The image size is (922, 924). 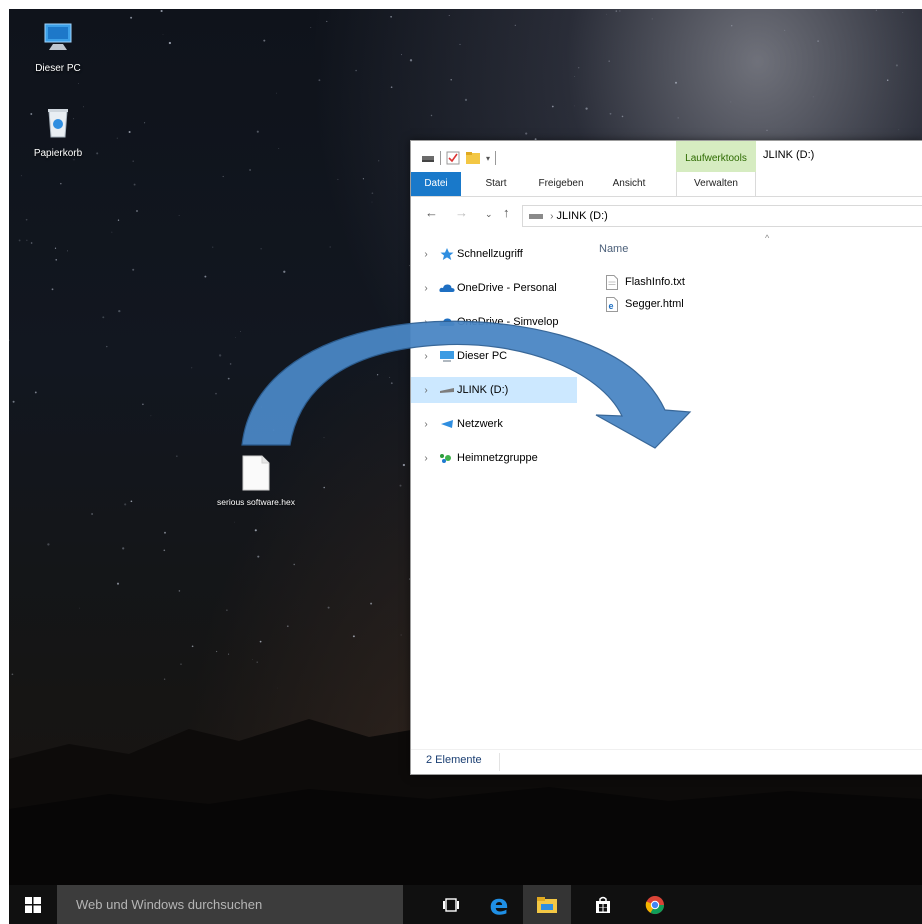 I want to click on nav-item-jlink-drive: › JLINK (D:), so click(x=494, y=390).